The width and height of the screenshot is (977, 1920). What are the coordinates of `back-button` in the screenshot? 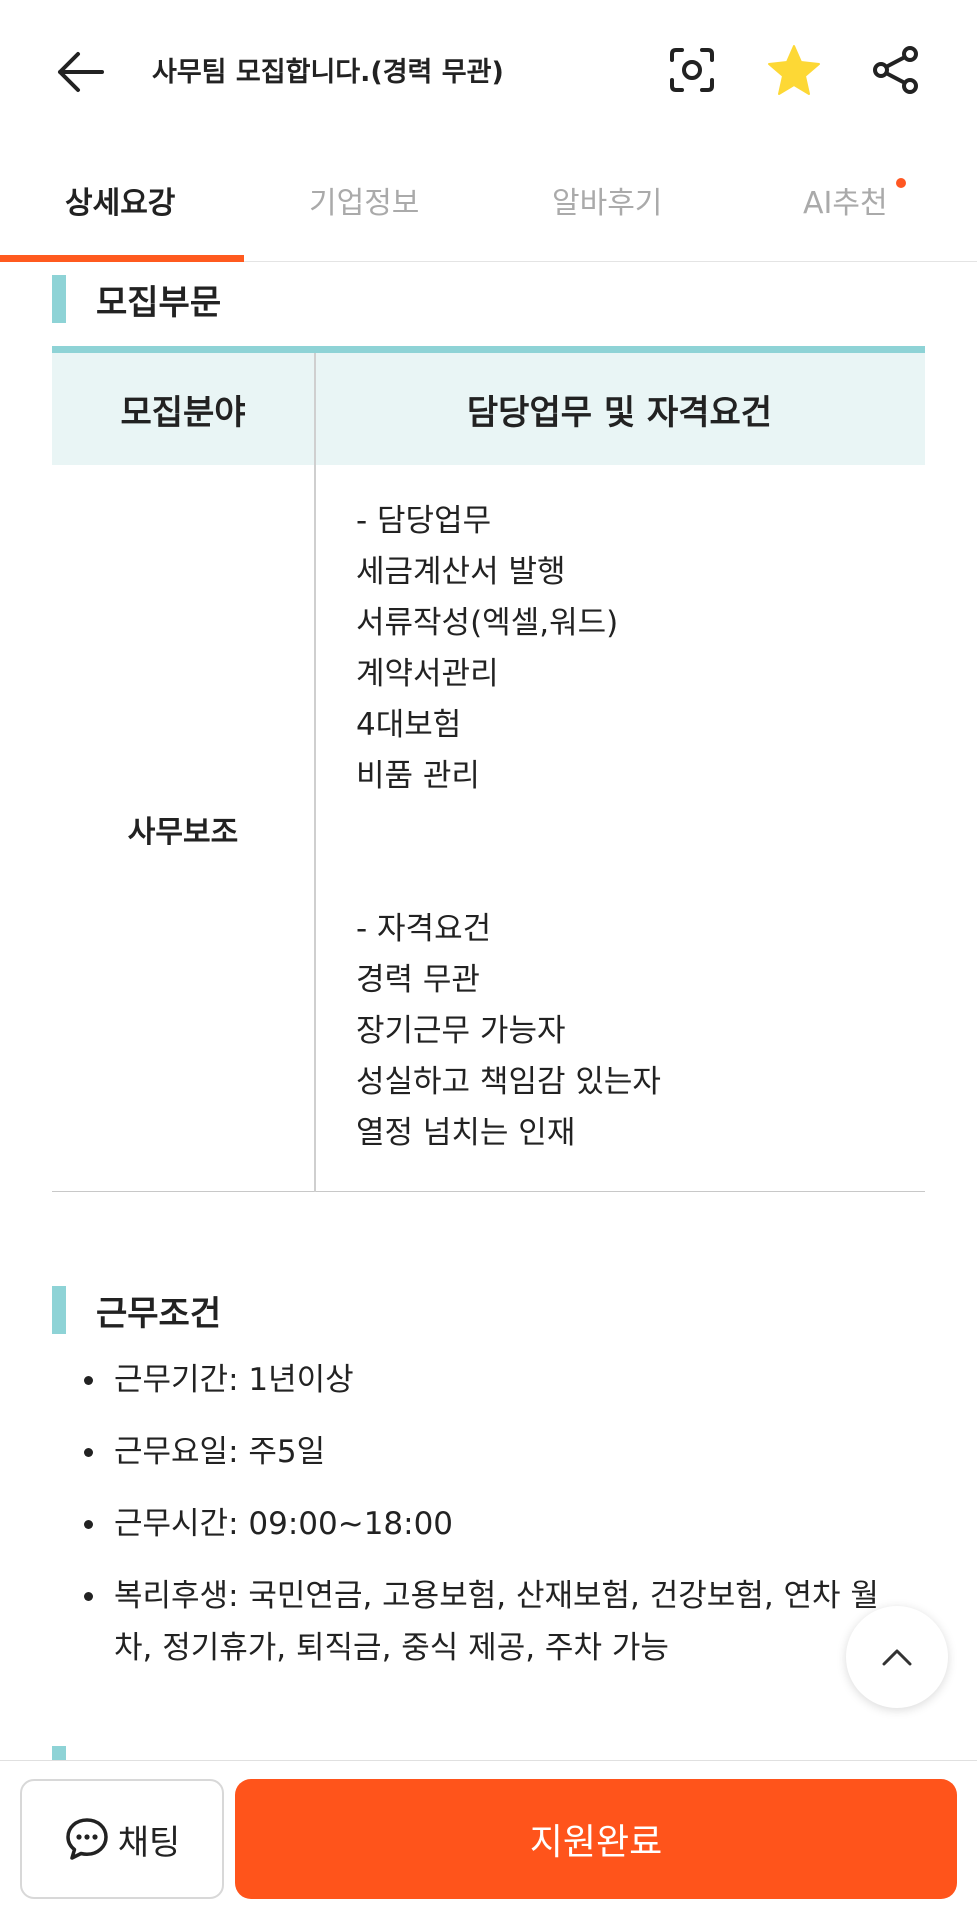 It's located at (80, 72).